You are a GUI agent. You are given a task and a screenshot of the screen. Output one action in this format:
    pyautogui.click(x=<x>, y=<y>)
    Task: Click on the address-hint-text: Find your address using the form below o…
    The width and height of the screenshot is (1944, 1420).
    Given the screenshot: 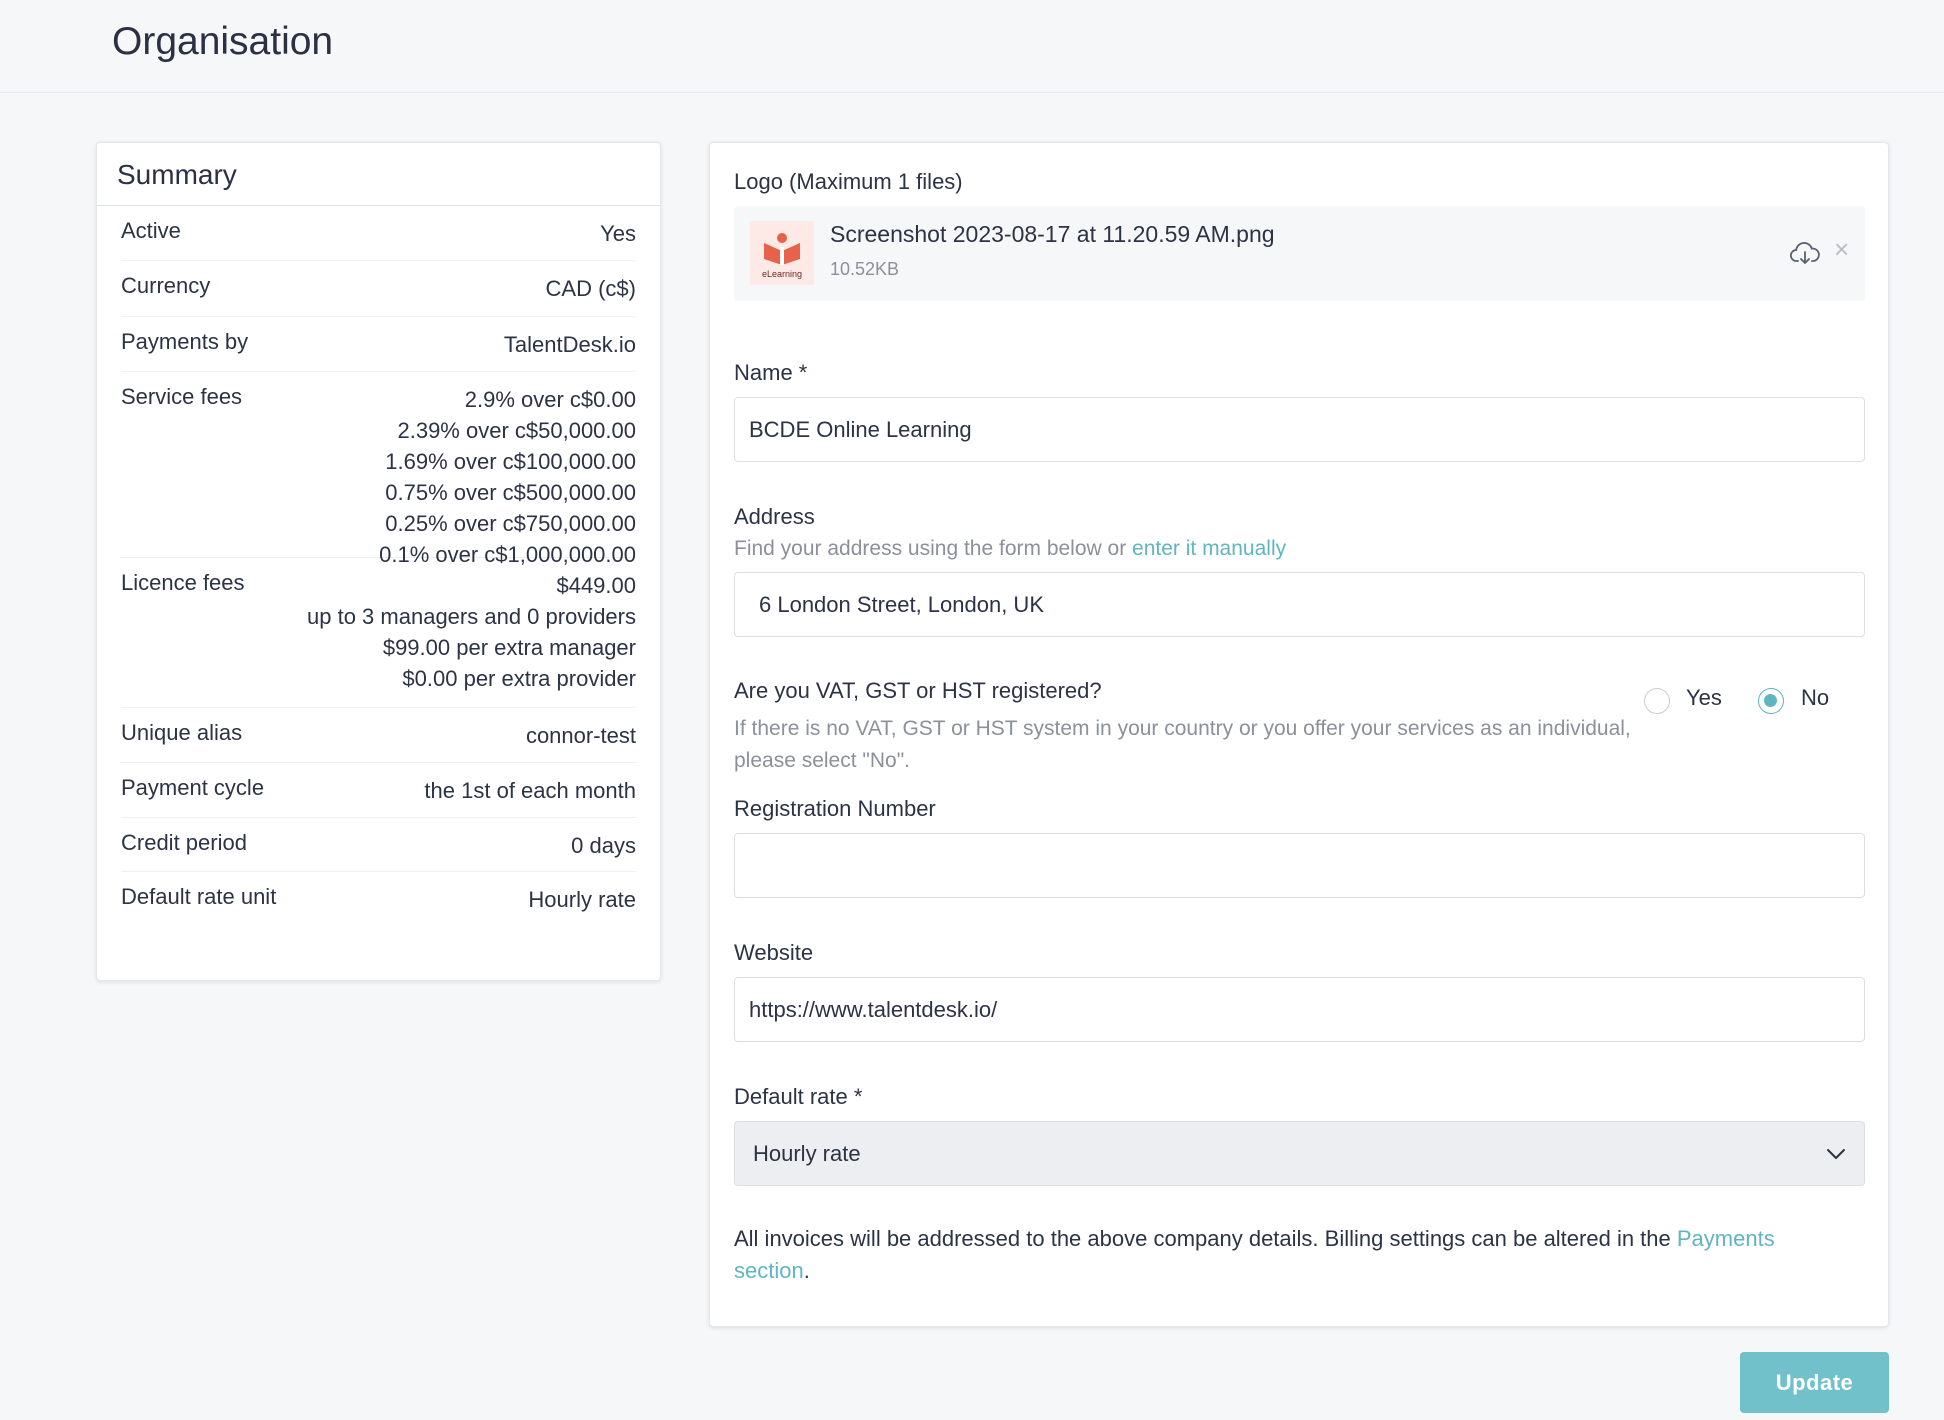 What is the action you would take?
    pyautogui.click(x=933, y=548)
    